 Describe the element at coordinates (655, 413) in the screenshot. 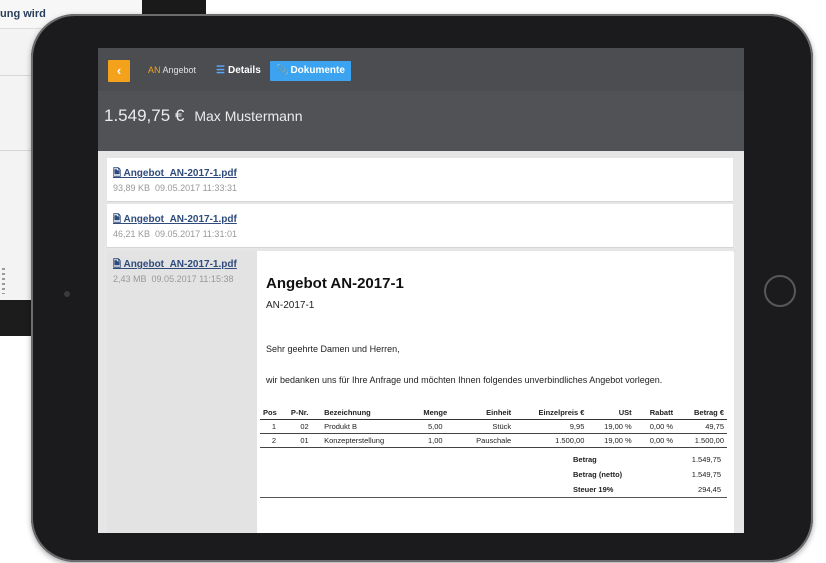

I see `column-header: Rabatt` at that location.